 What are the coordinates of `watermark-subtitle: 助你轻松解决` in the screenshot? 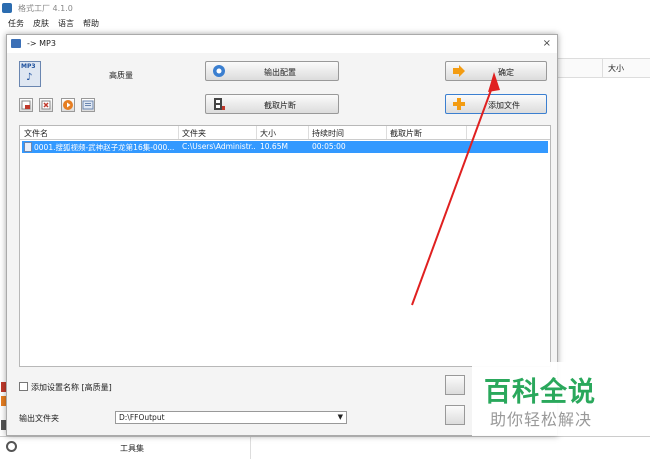 It's located at (541, 419).